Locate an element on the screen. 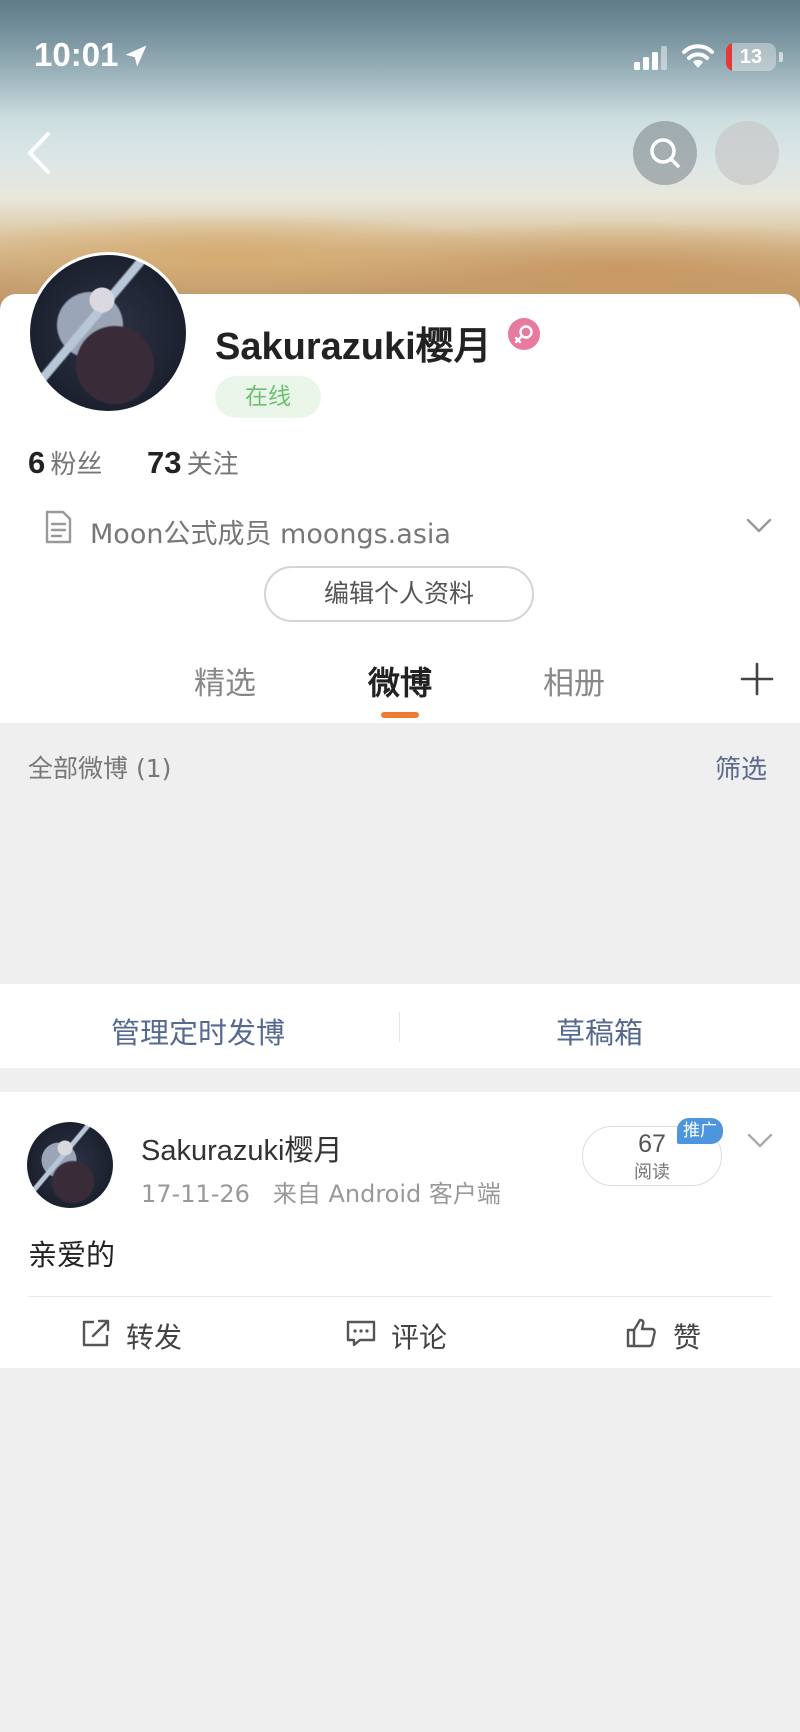 The height and width of the screenshot is (1732, 800). search-button is located at coordinates (665, 153).